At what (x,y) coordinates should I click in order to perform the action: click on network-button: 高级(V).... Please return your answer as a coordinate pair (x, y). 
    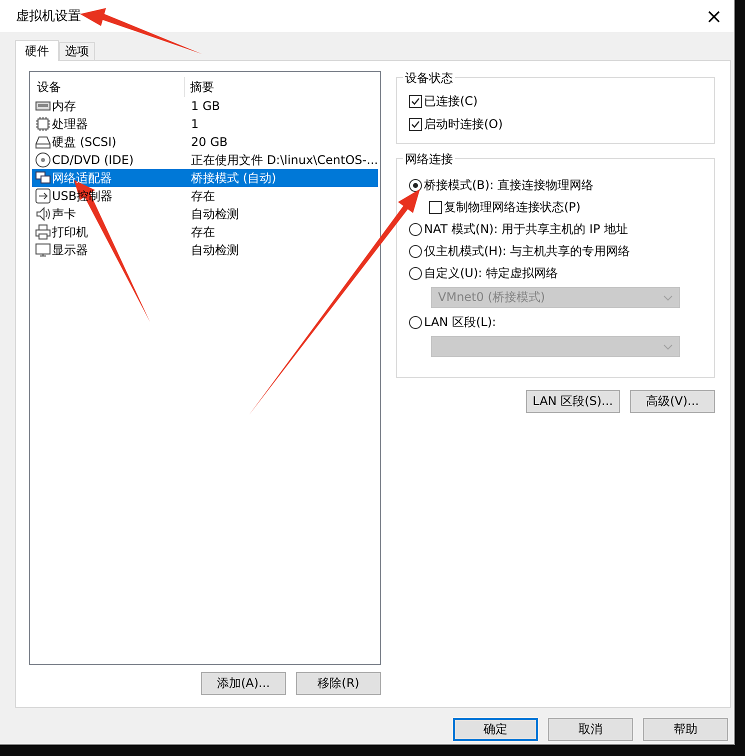
    Looking at the image, I should click on (672, 401).